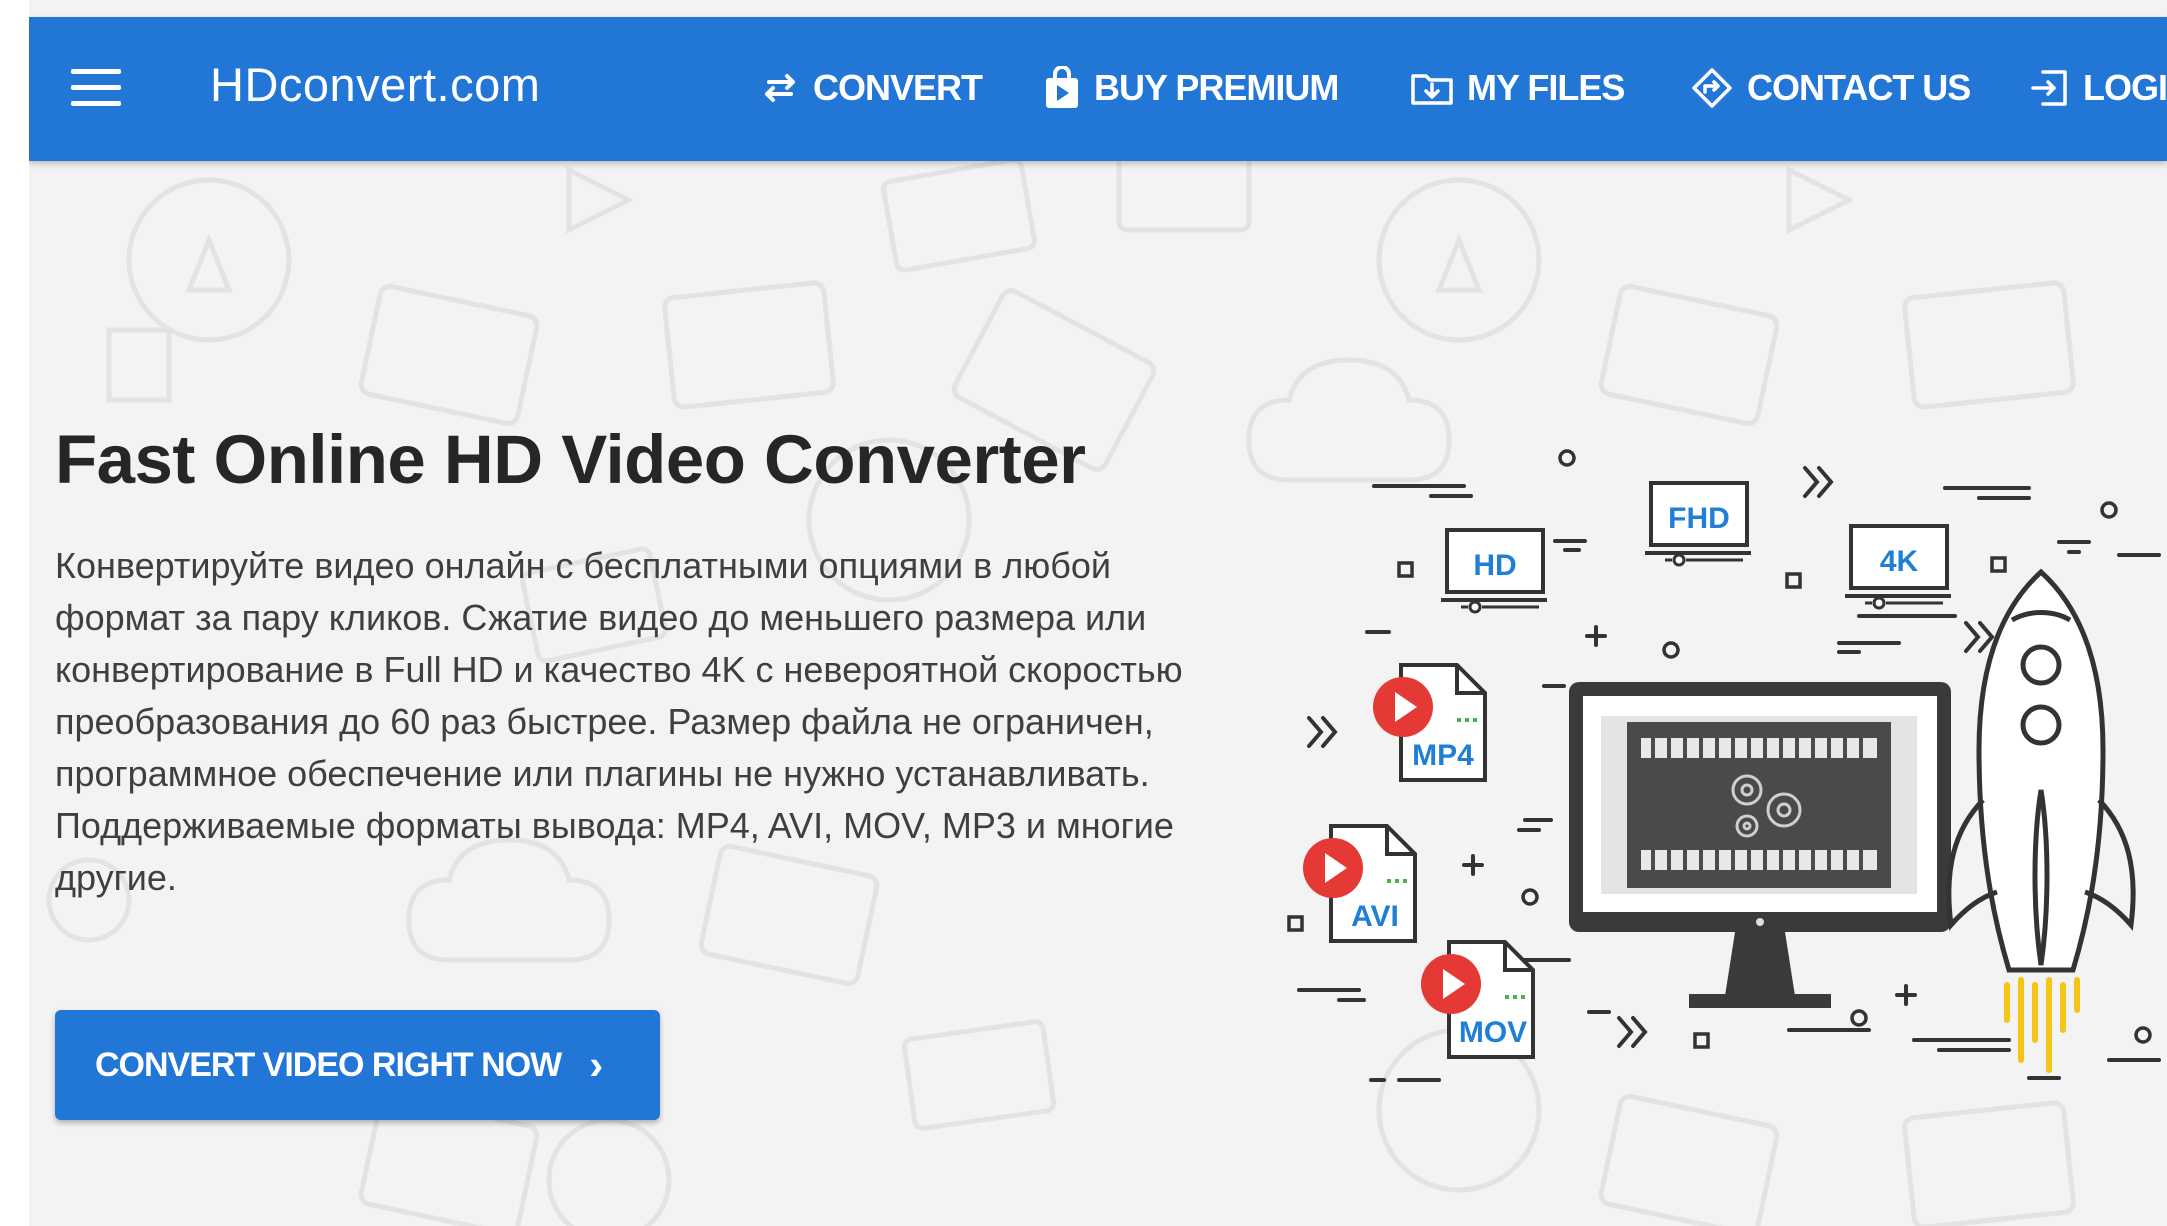  I want to click on nav-contact-us: CONTACT US, so click(1831, 88).